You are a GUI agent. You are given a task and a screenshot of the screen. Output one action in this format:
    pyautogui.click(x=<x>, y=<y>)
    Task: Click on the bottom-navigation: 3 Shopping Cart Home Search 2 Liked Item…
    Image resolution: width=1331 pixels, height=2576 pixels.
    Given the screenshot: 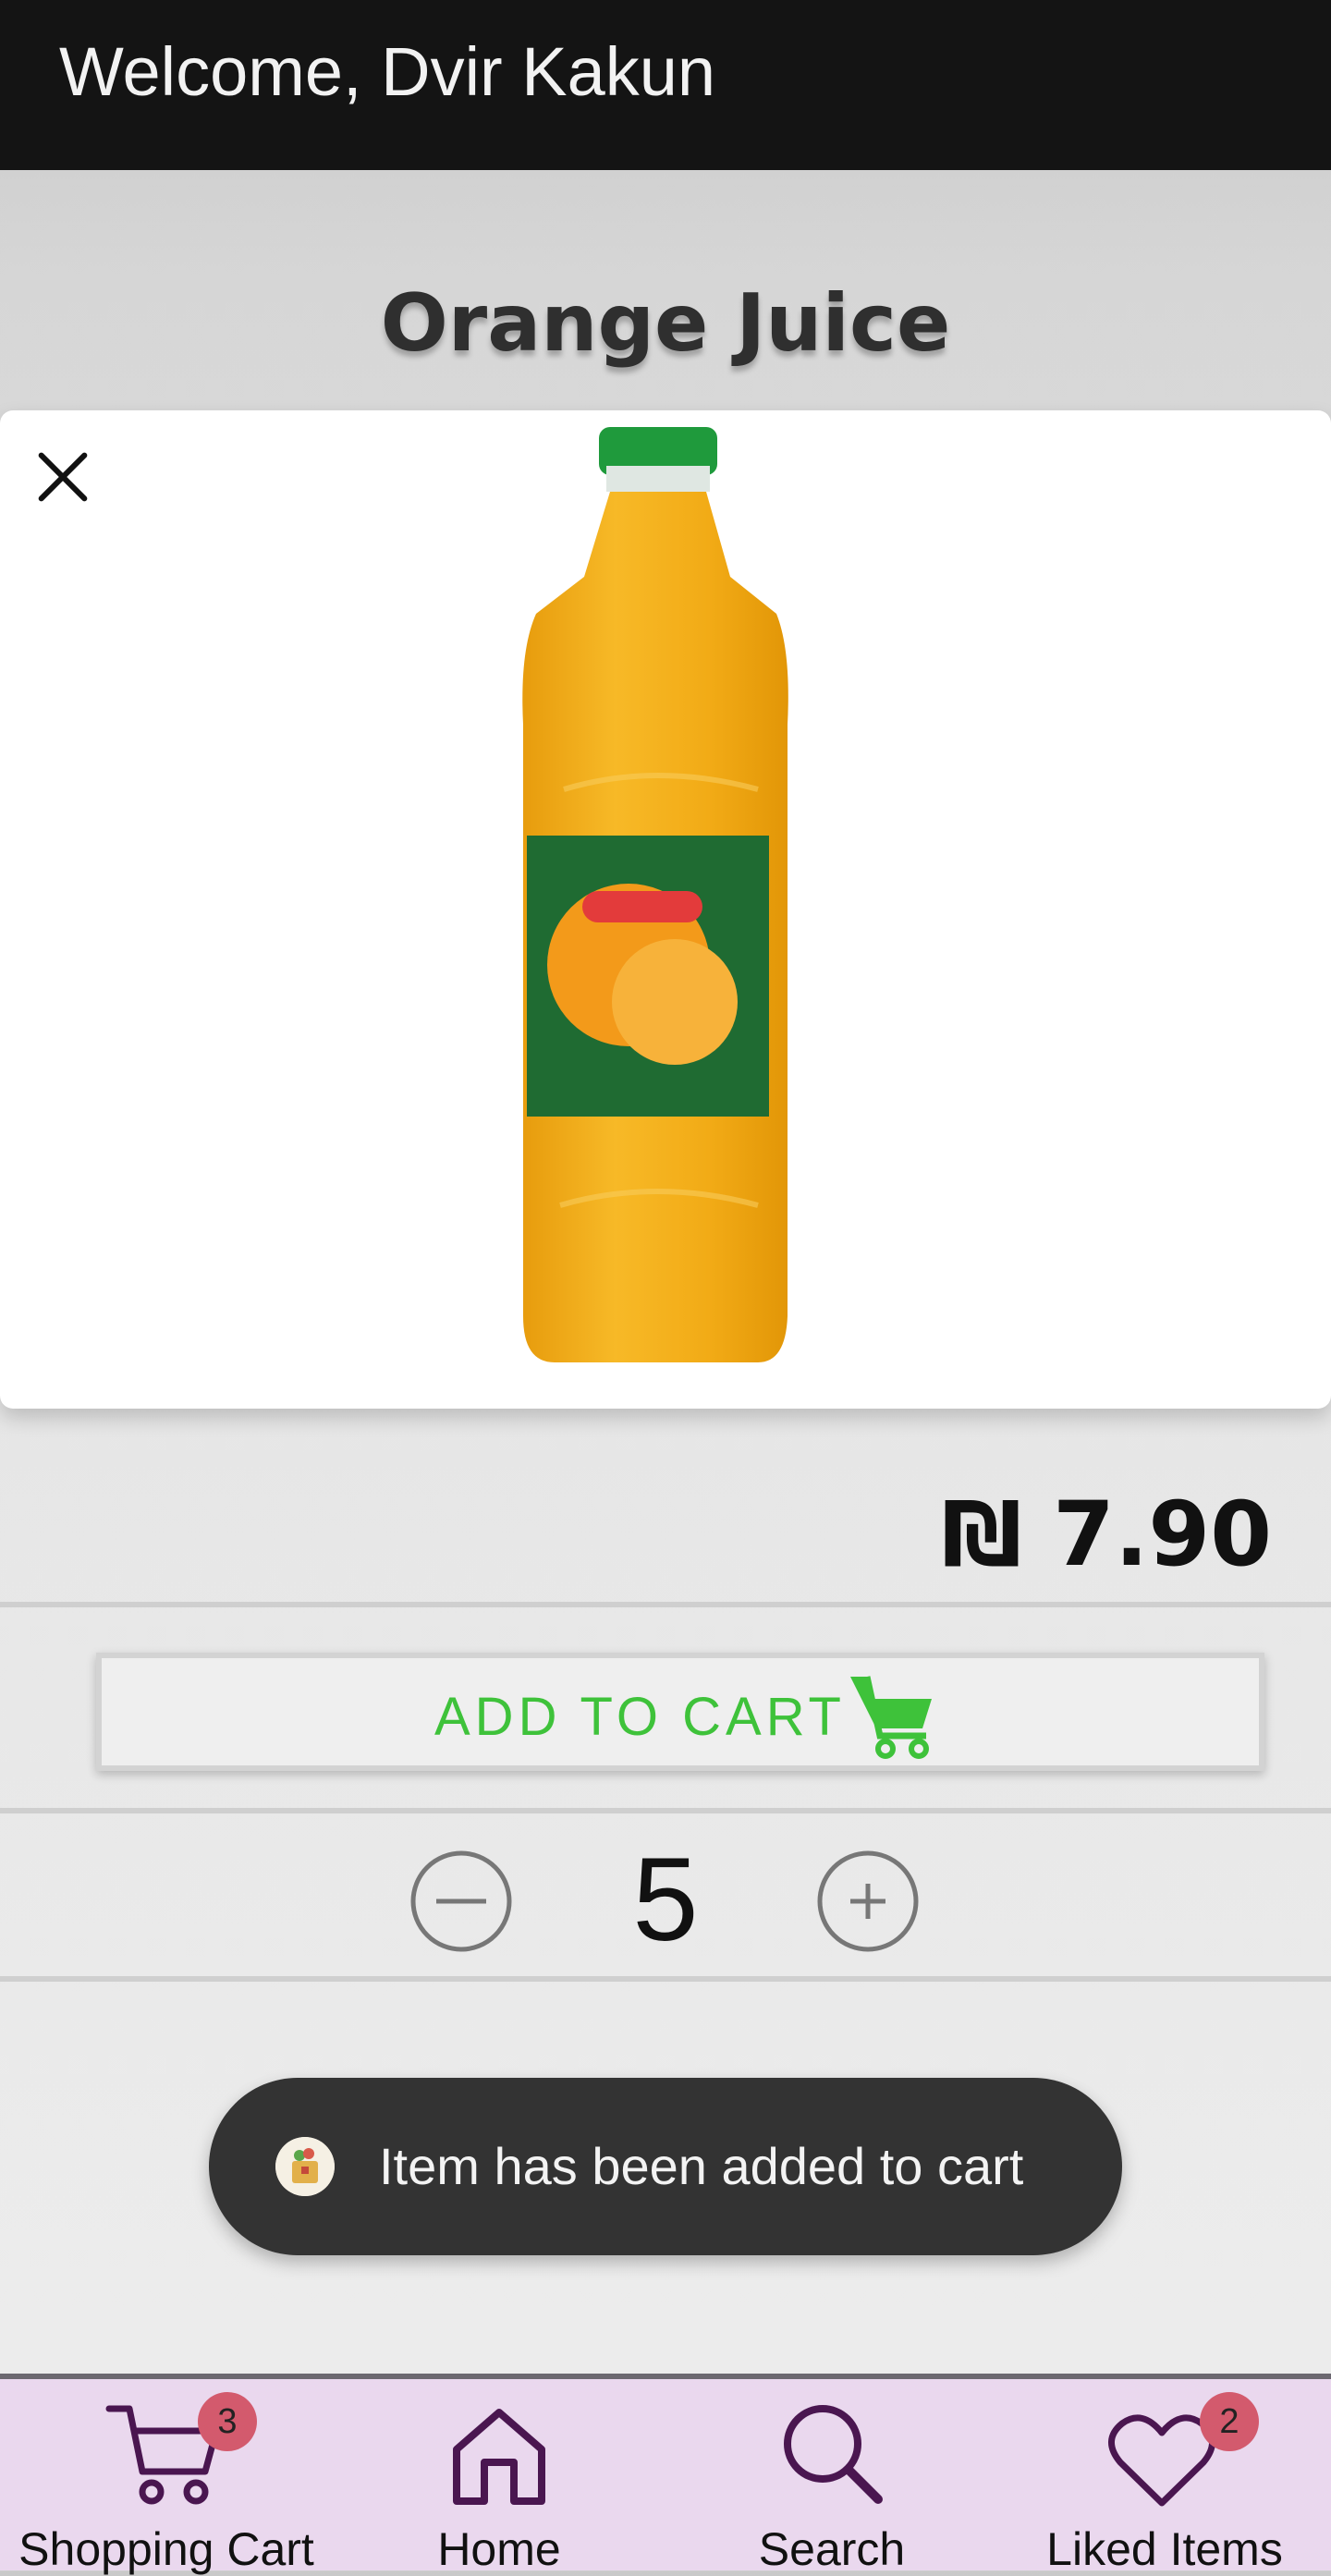 What is the action you would take?
    pyautogui.click(x=665, y=2474)
    